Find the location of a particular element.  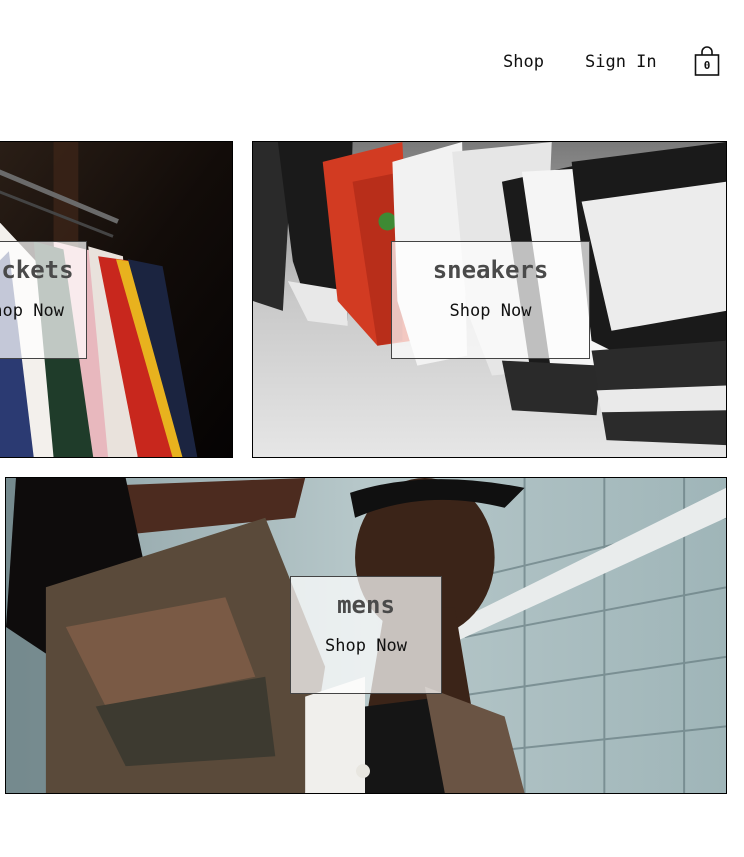

tile-content-jackets: jackets Shop Now is located at coordinates (43, 300).